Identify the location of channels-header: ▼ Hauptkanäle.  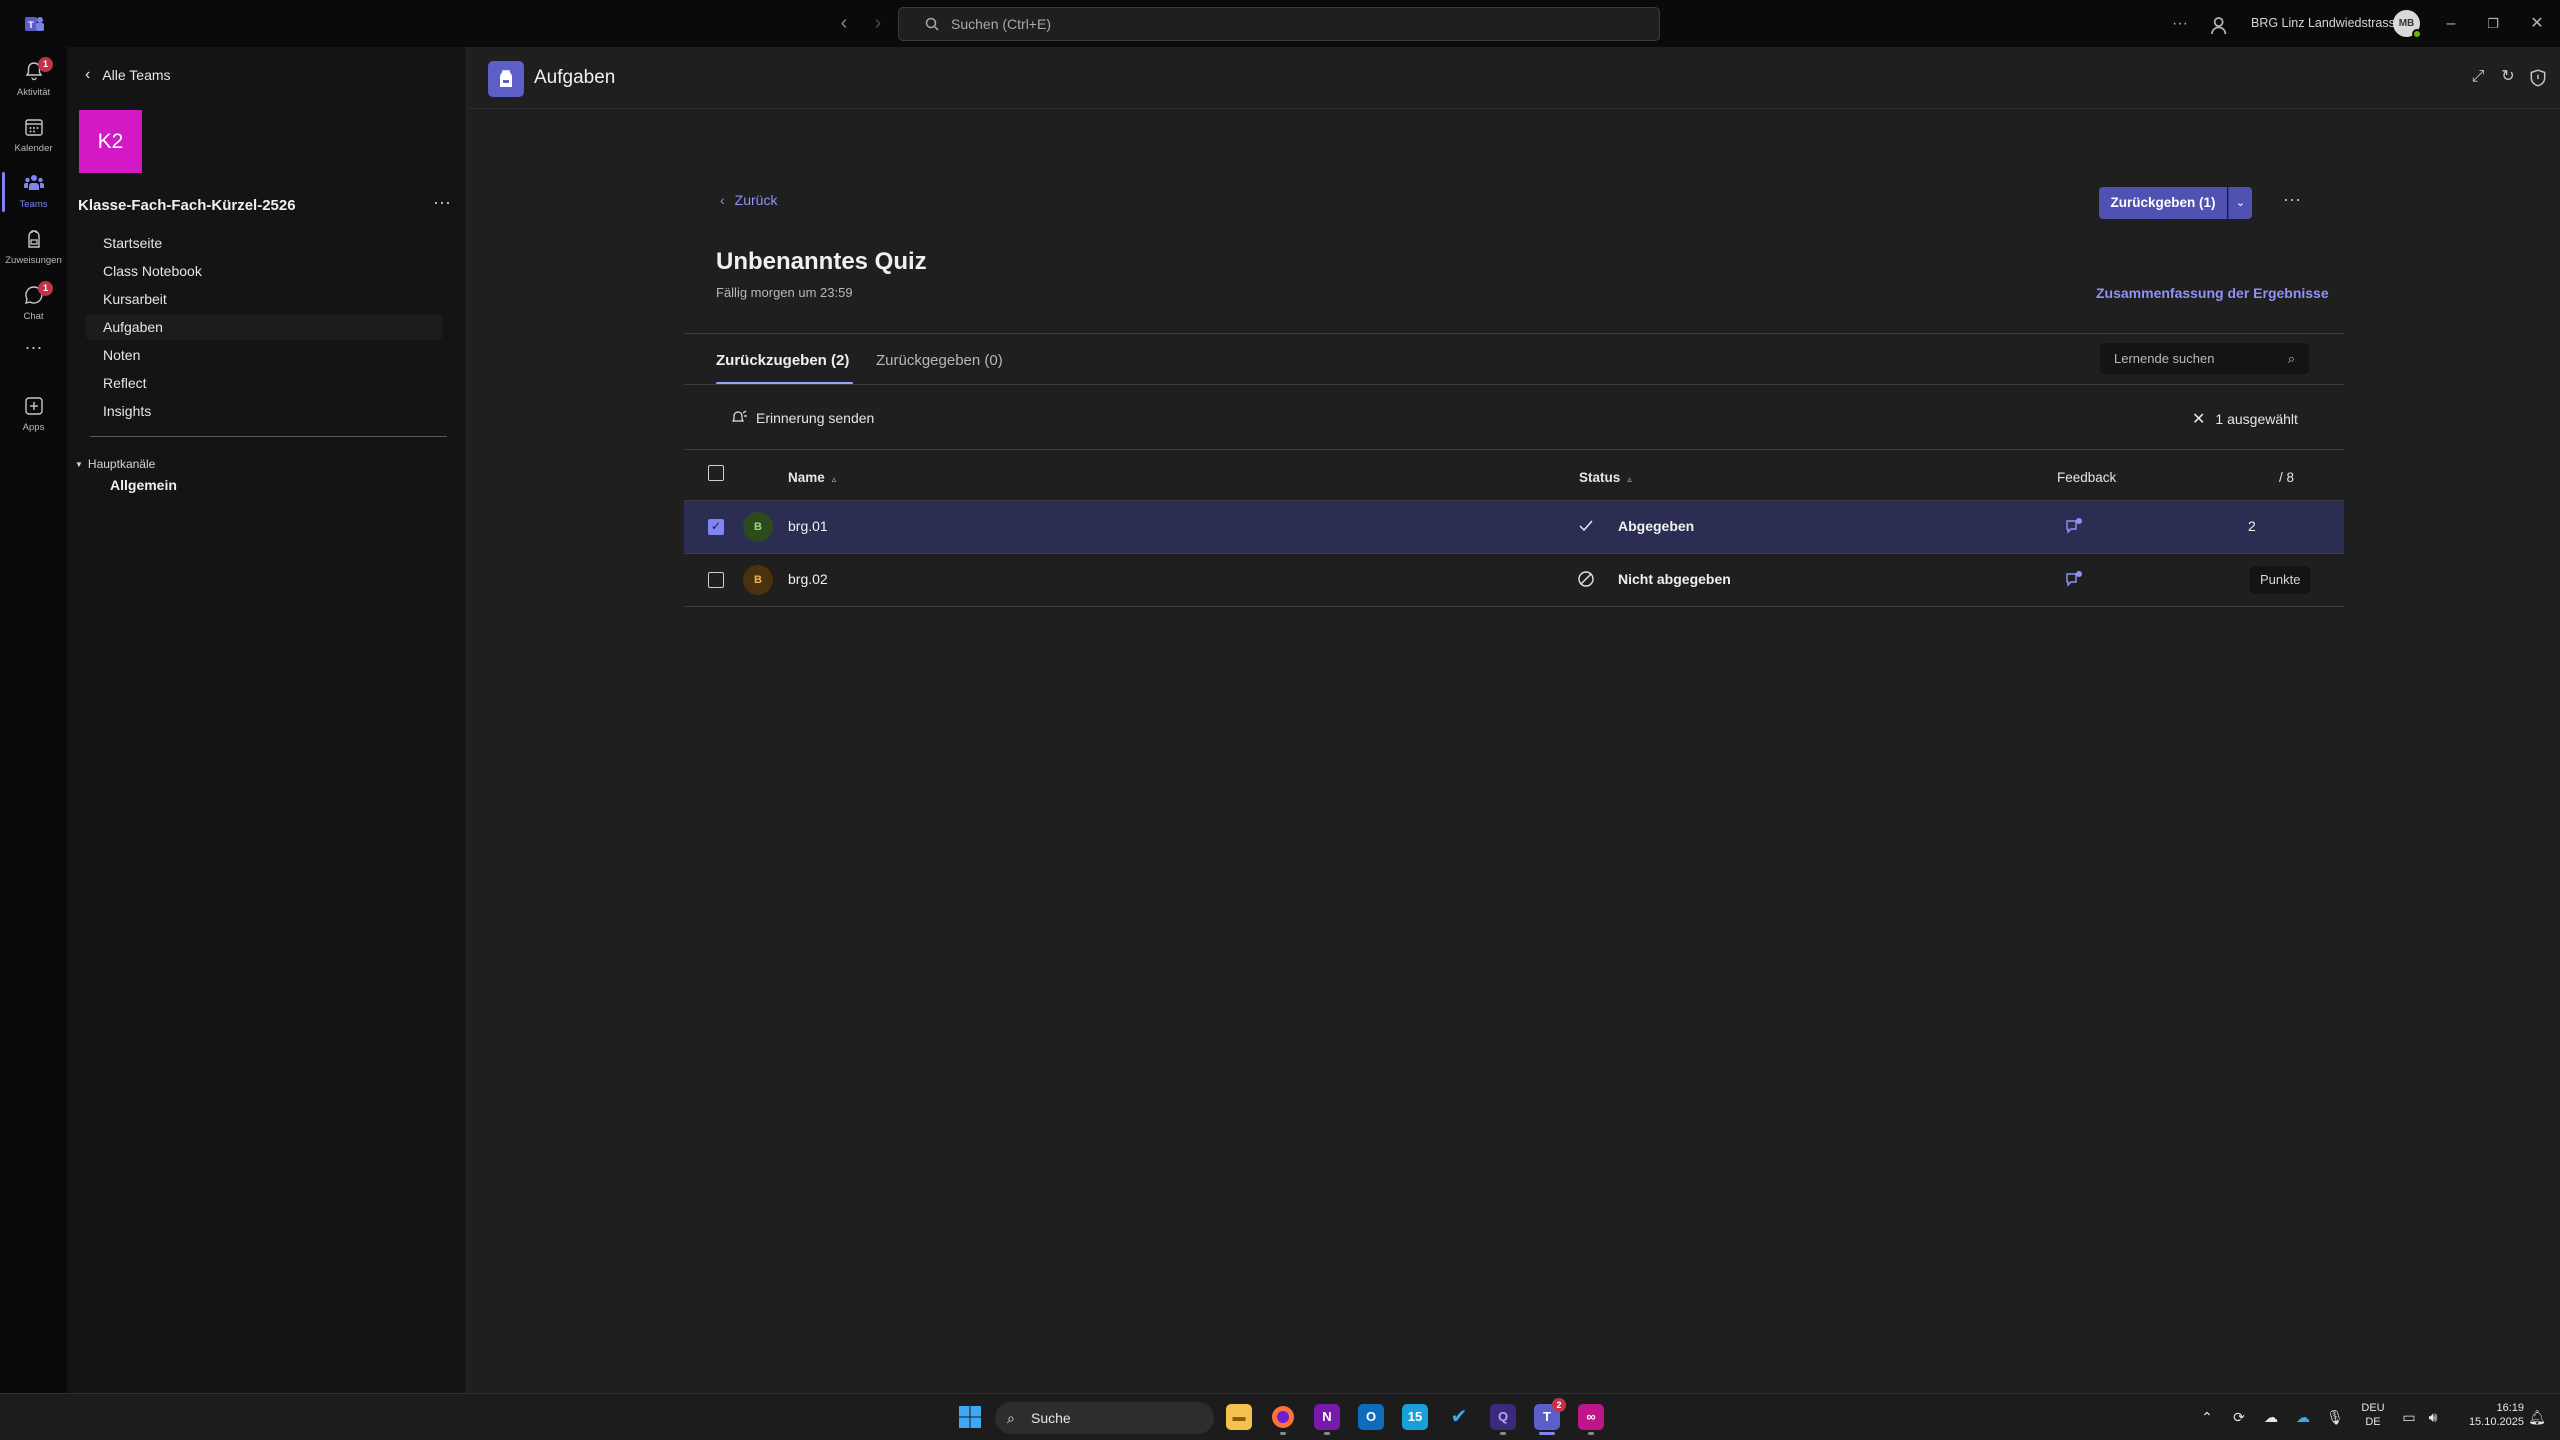
(115, 464).